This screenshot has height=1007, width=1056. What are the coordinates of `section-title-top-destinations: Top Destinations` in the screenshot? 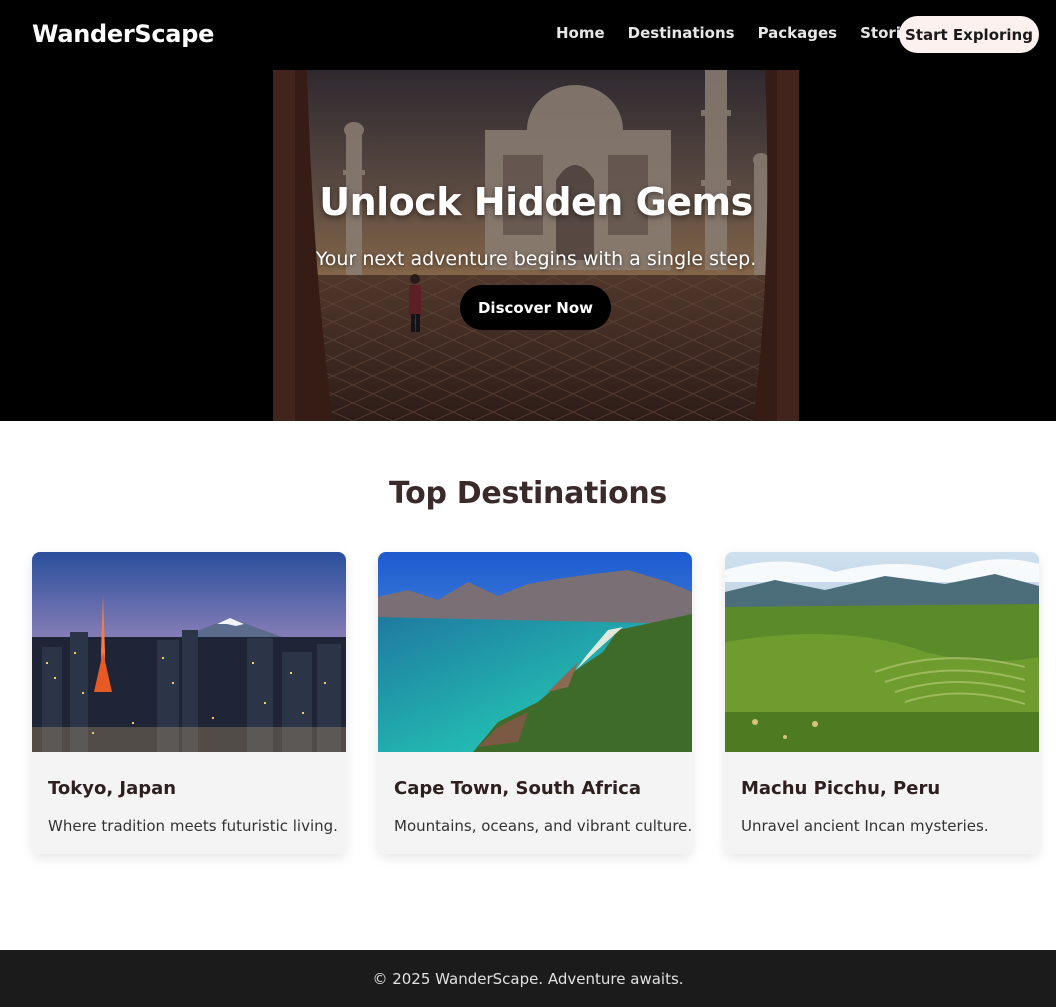 It's located at (528, 493).